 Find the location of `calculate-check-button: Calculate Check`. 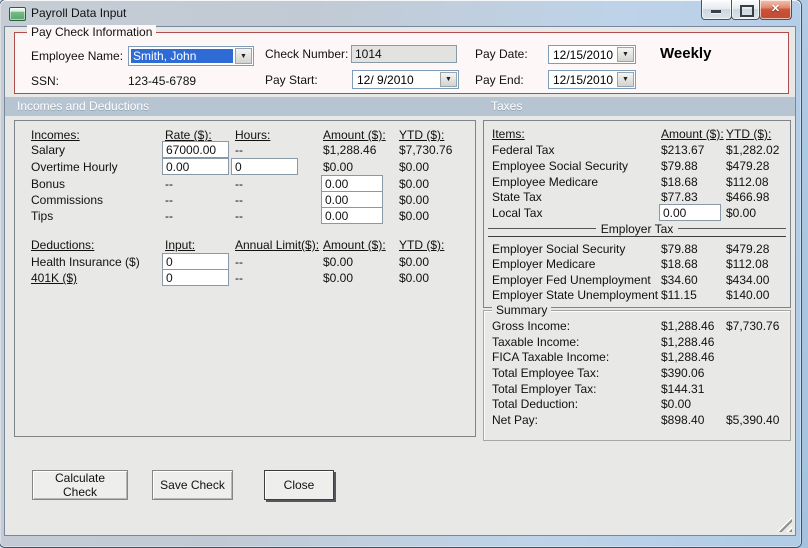

calculate-check-button: Calculate Check is located at coordinates (80, 485).